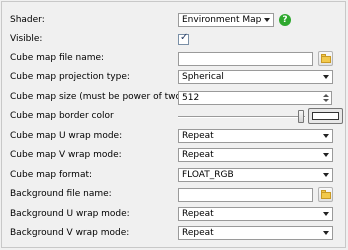 Image resolution: width=348 pixels, height=250 pixels. What do you see at coordinates (66, 155) in the screenshot?
I see `v-wrap-label: Cube map V wrap mode:` at bounding box center [66, 155].